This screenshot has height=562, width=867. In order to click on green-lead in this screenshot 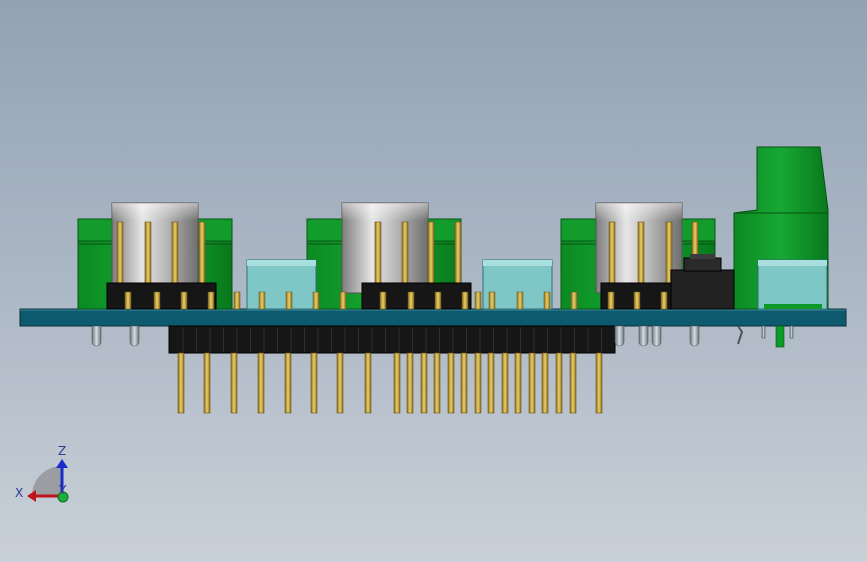, I will do `click(780, 336)`.